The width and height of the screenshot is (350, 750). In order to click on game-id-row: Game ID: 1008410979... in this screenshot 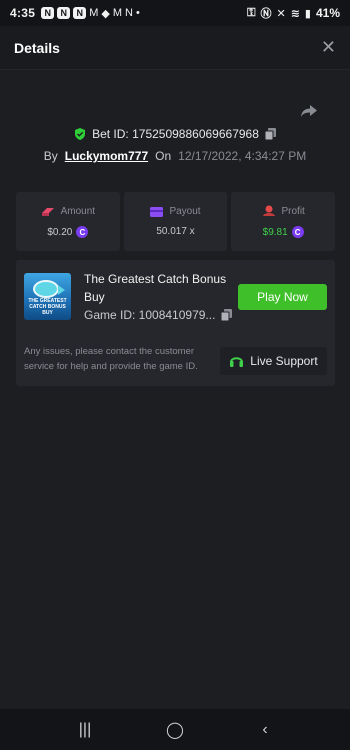, I will do `click(164, 315)`.